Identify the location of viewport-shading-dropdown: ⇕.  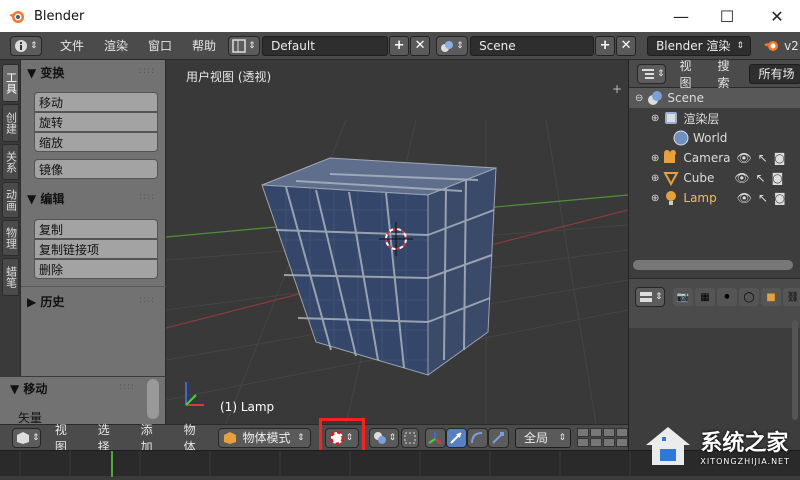
(342, 438).